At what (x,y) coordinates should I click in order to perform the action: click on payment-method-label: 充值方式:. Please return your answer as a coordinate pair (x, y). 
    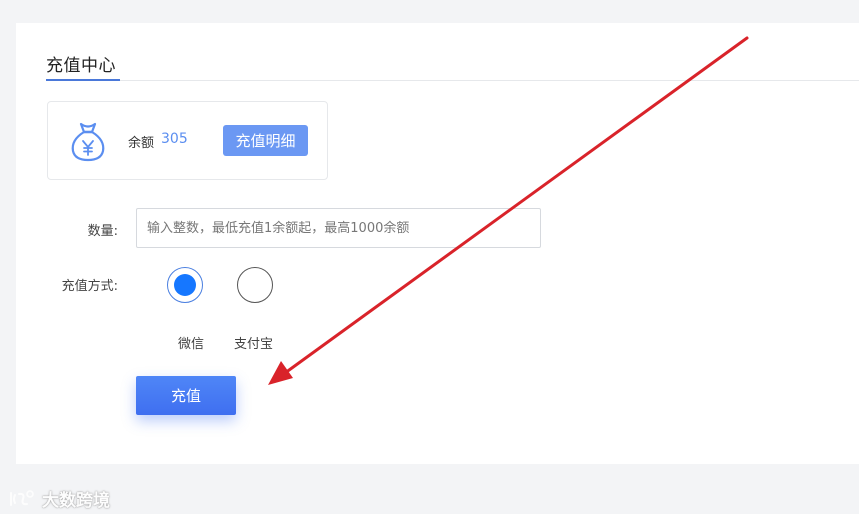
    Looking at the image, I should click on (89, 286).